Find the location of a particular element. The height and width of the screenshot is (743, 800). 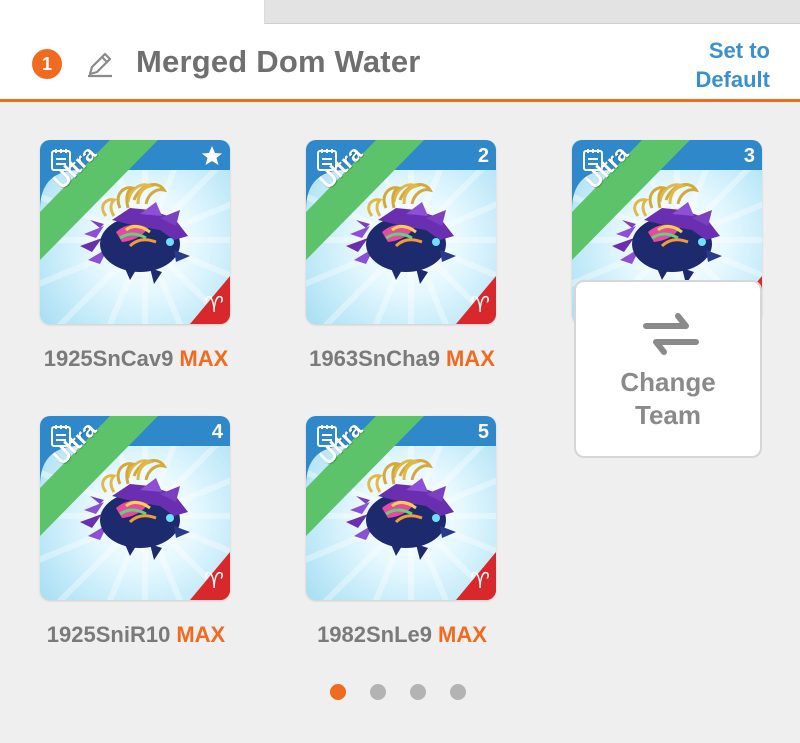

slot-number: 4 is located at coordinates (217, 432).